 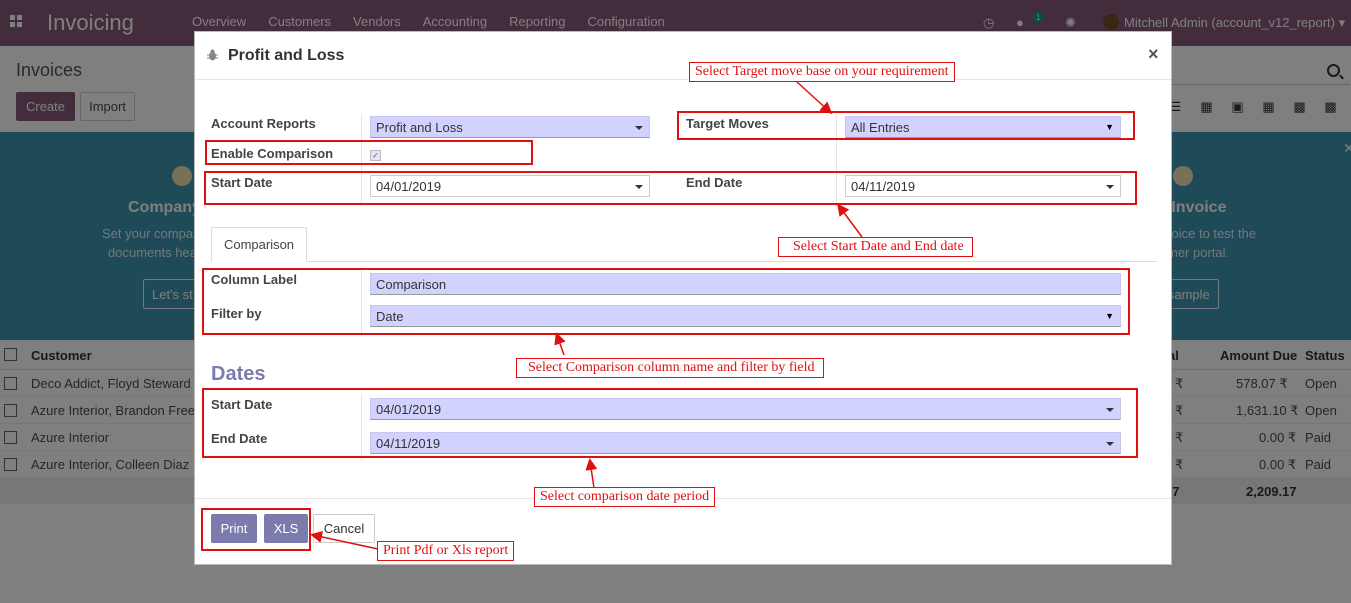 I want to click on annotation-highlight-print-buttons, so click(x=256, y=529).